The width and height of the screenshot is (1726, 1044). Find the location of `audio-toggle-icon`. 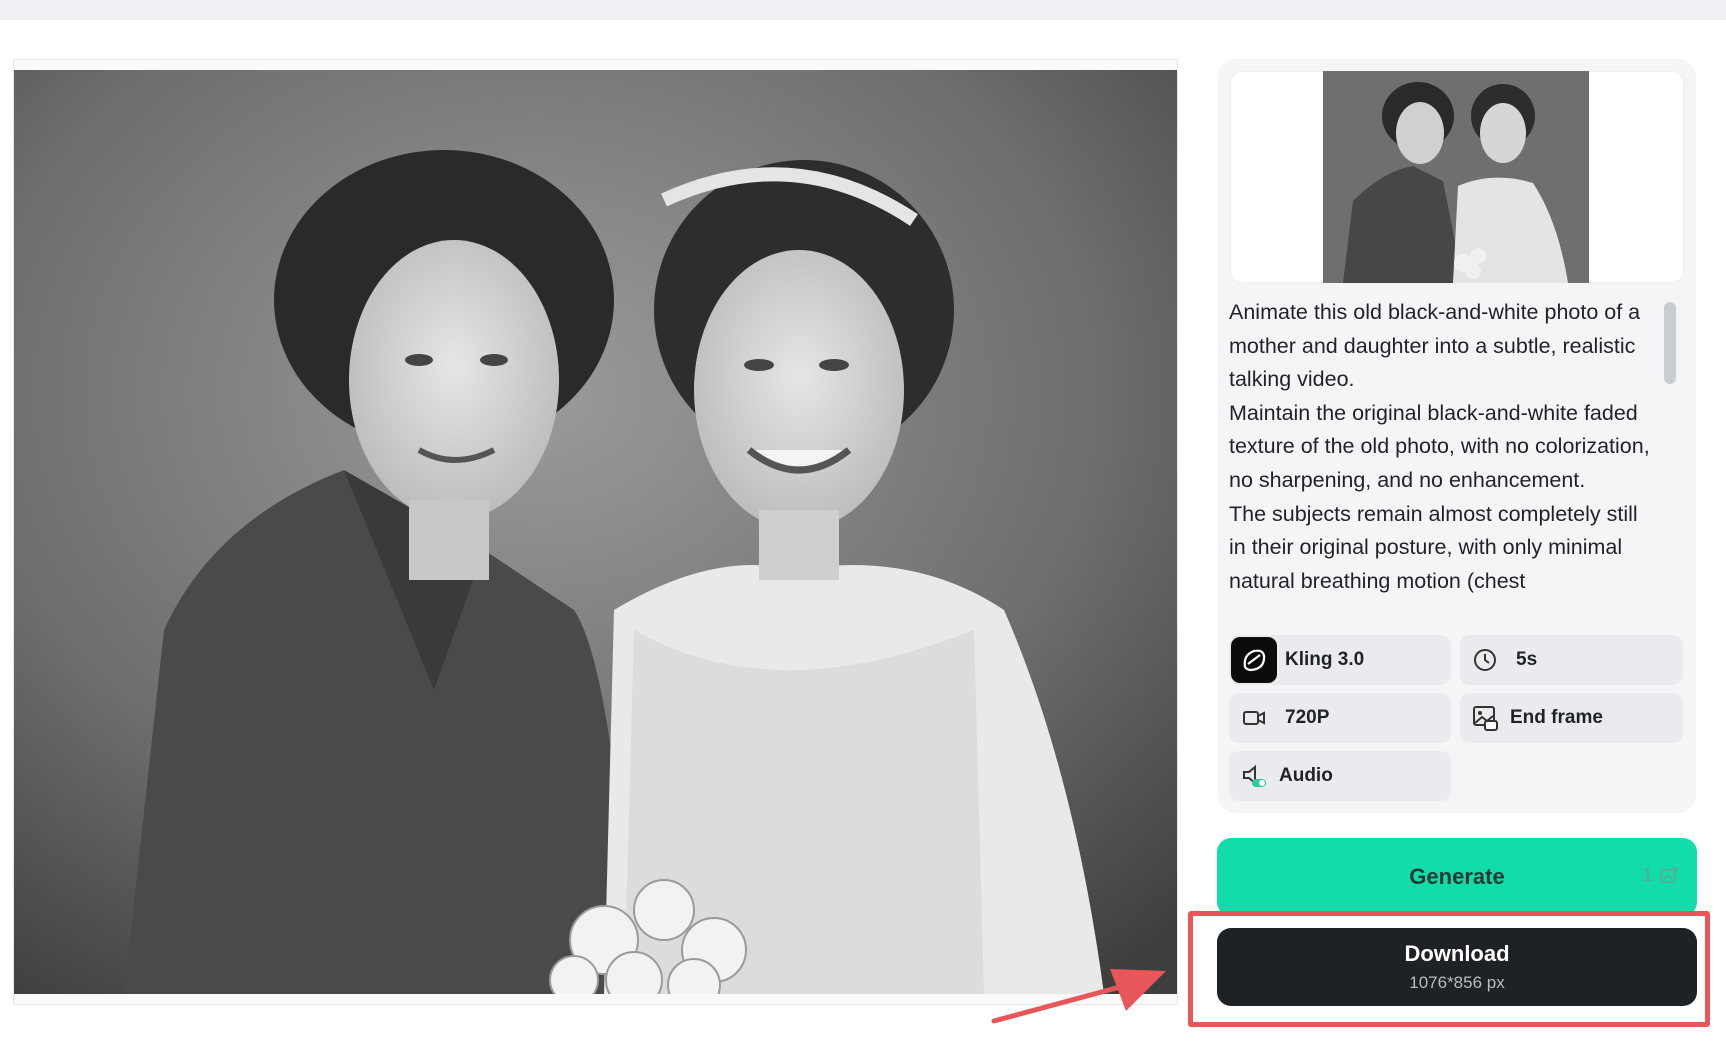

audio-toggle-icon is located at coordinates (1254, 776).